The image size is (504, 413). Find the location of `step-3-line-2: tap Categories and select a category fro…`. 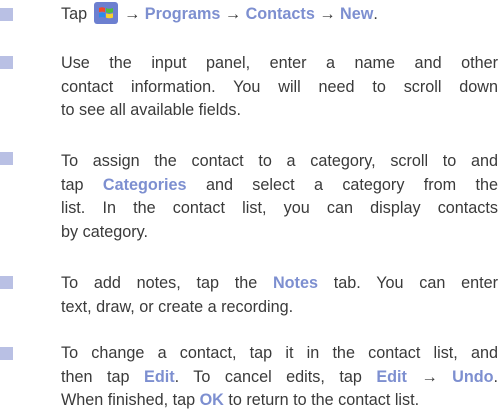

step-3-line-2: tap Categories and select a category fro… is located at coordinates (279, 186).